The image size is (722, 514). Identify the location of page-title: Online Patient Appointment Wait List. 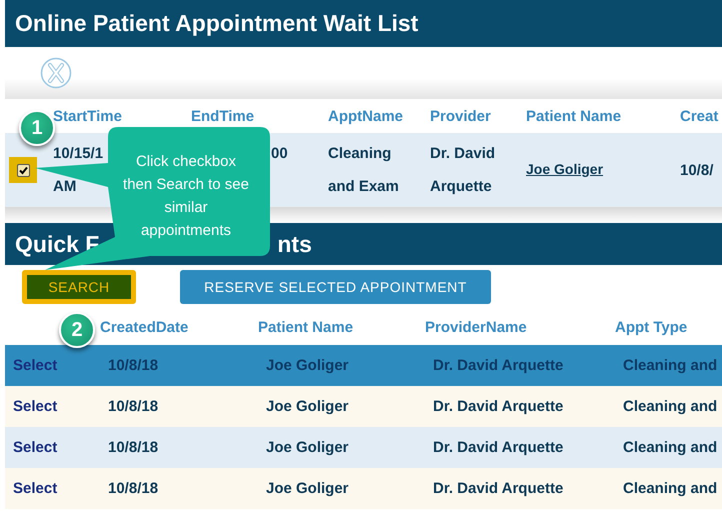
(216, 23).